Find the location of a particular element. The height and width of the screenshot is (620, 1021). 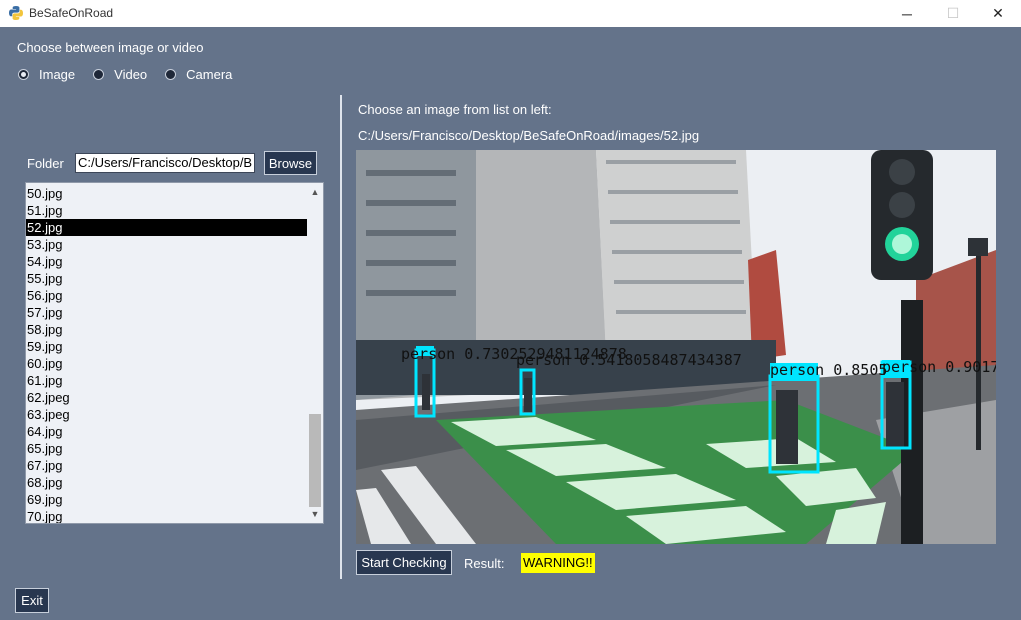

radio-video: Video is located at coordinates (120, 74).